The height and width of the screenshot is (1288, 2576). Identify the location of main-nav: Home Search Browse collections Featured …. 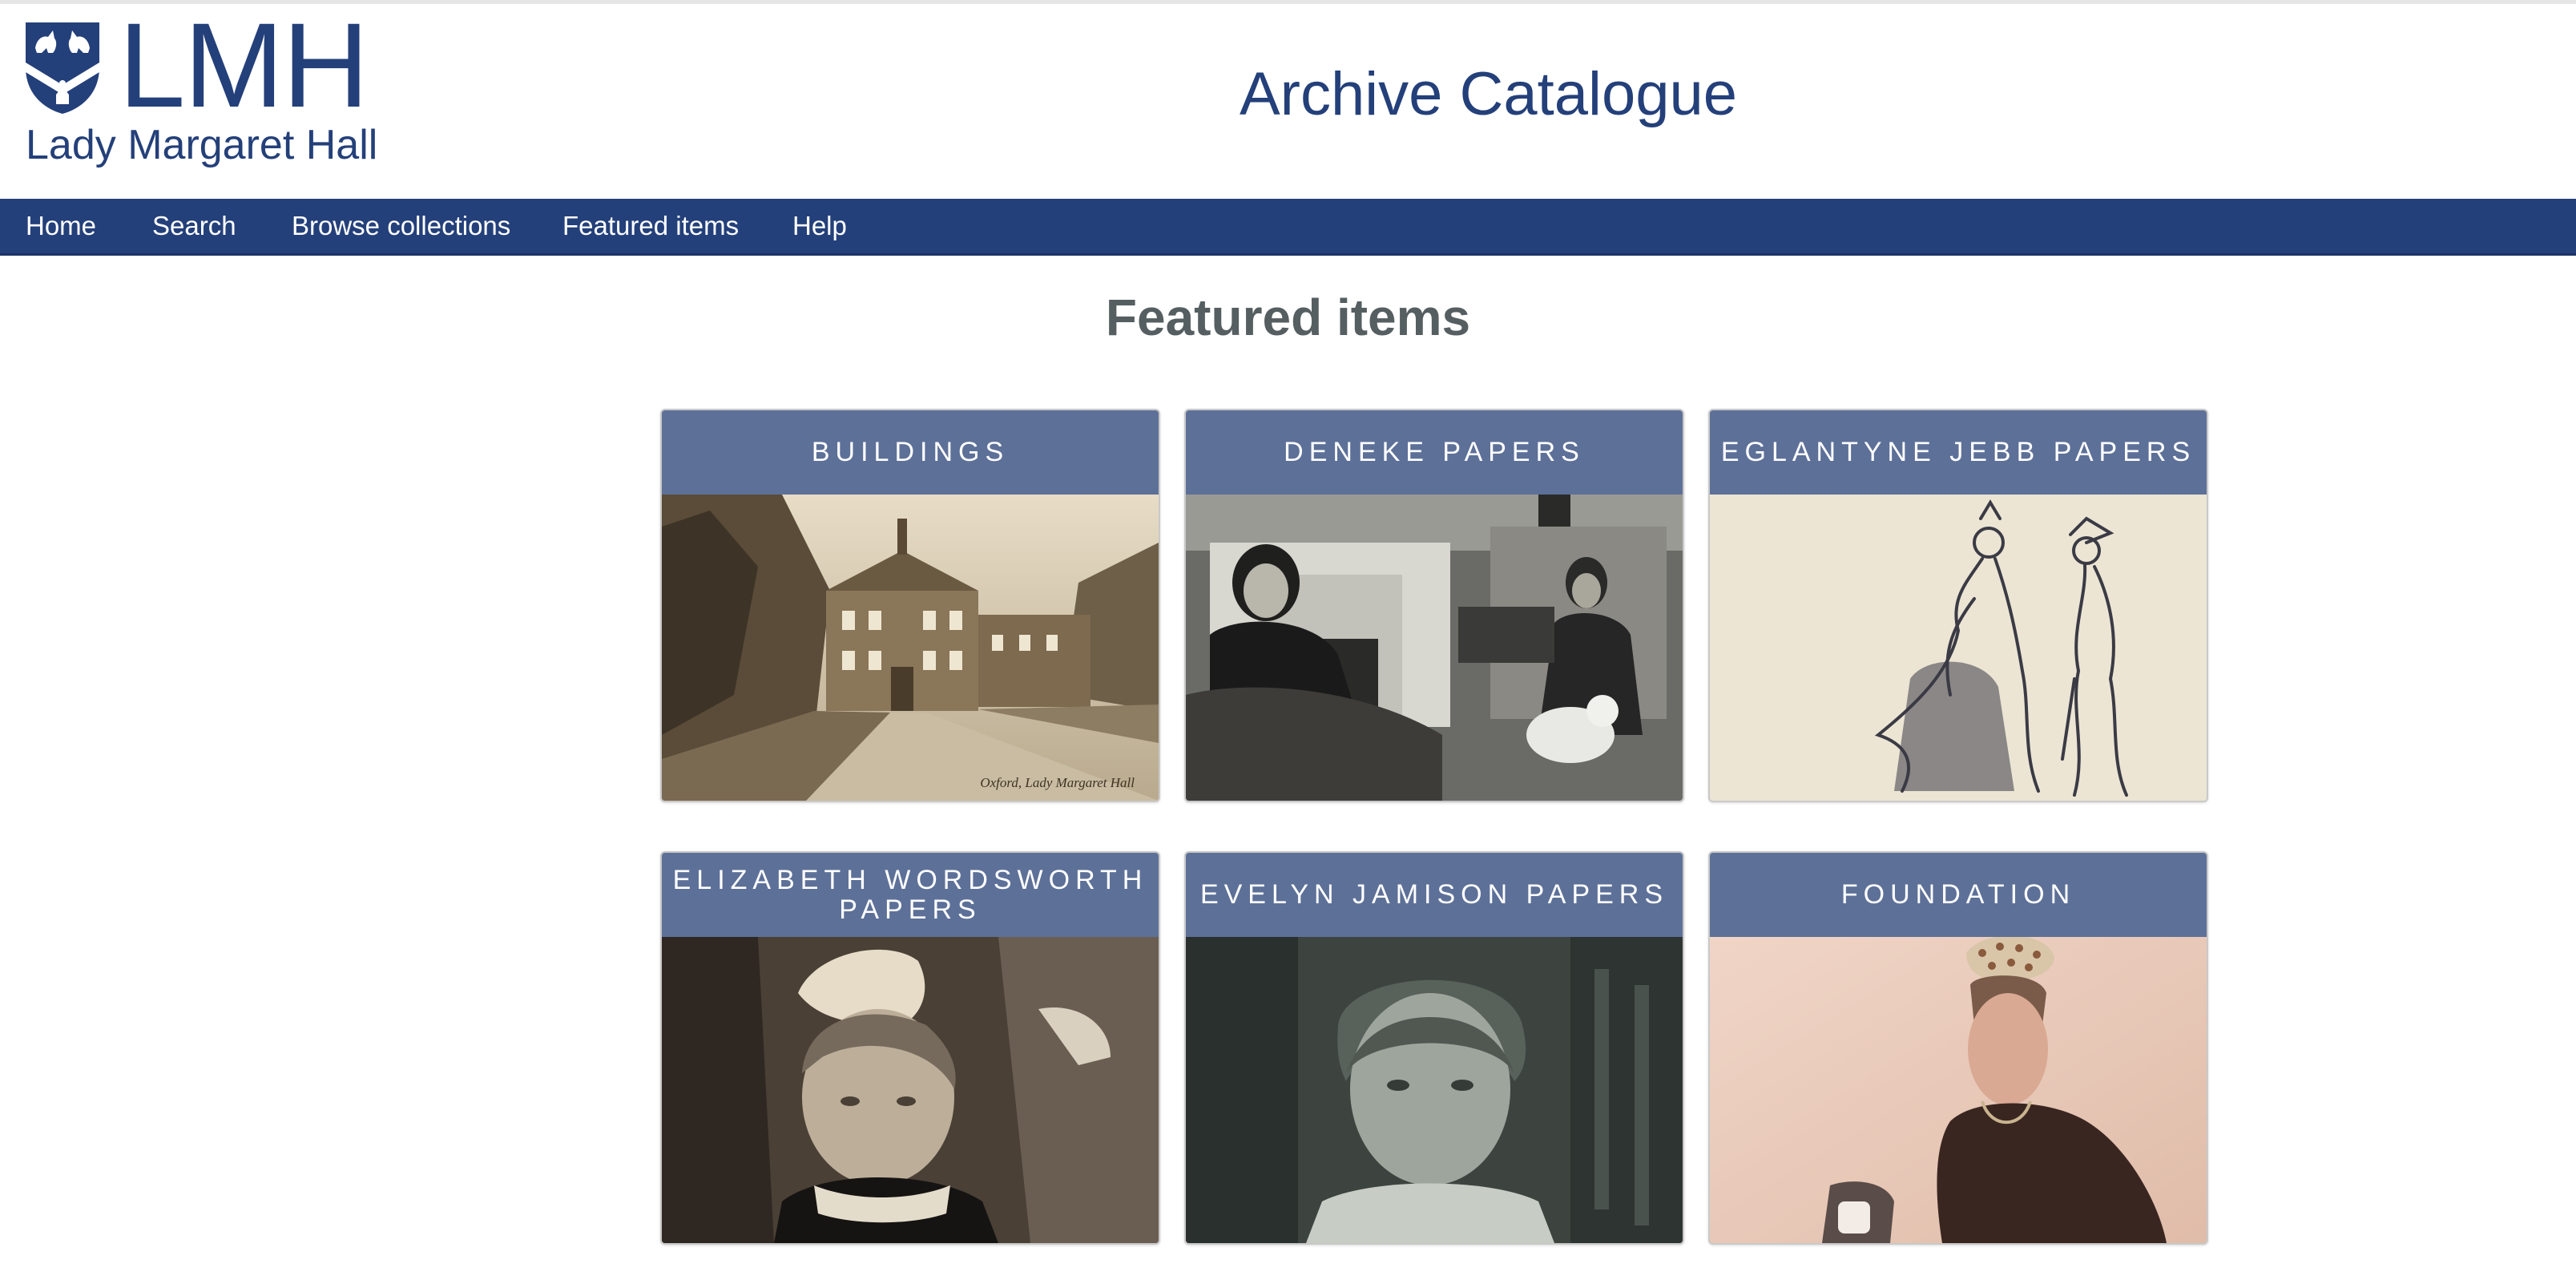
(1288, 228).